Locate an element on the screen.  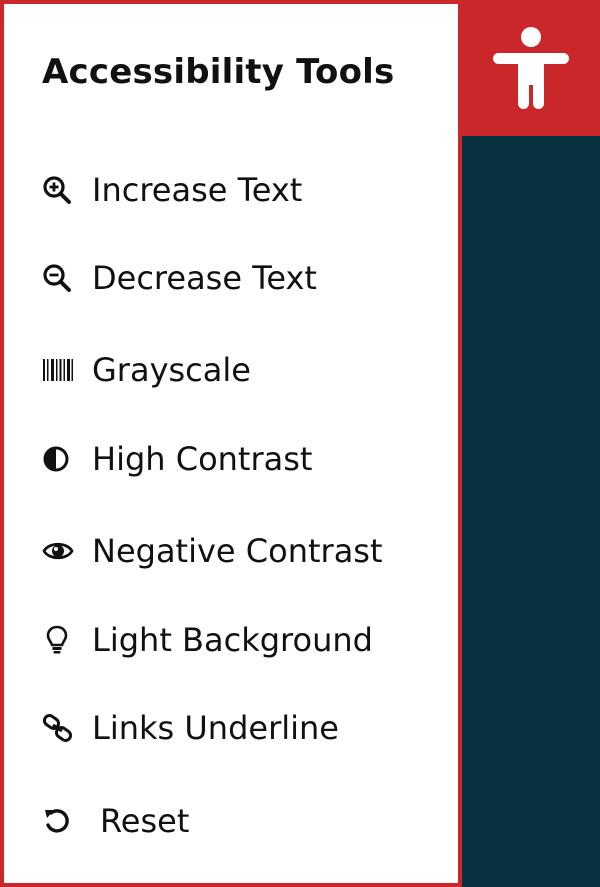
link-icon is located at coordinates (59, 728).